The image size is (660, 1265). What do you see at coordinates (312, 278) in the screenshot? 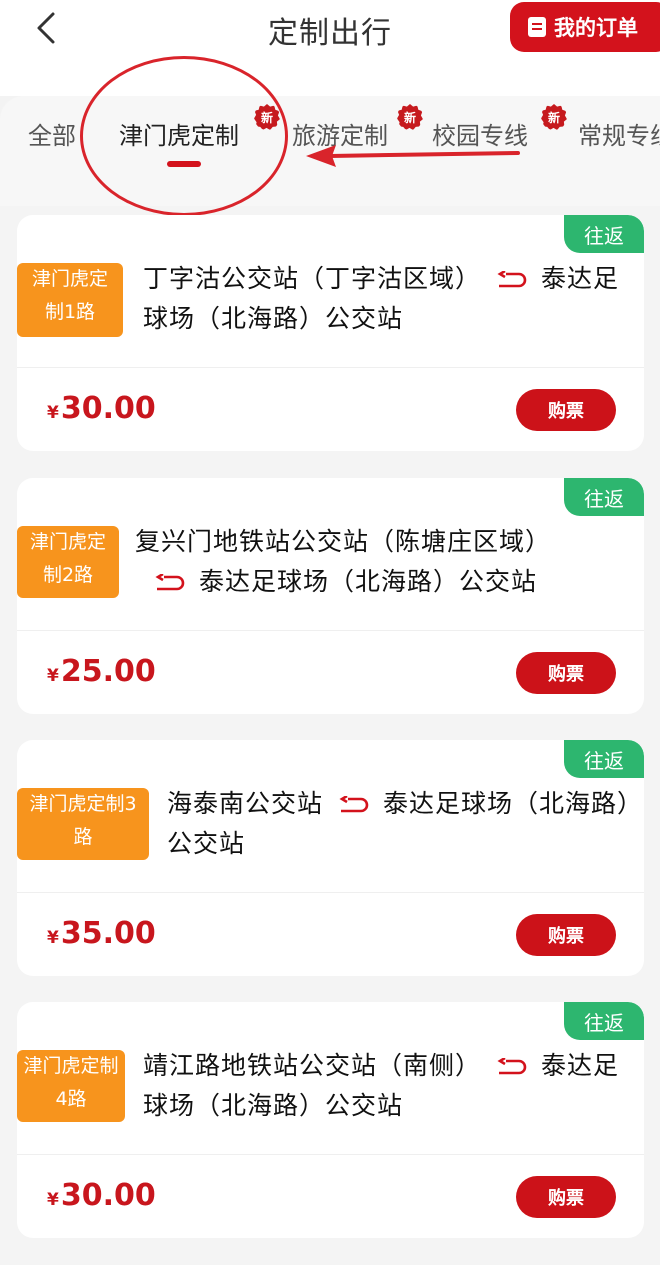
I see `route-origin: 丁字沽公交站（丁字沽区域）` at bounding box center [312, 278].